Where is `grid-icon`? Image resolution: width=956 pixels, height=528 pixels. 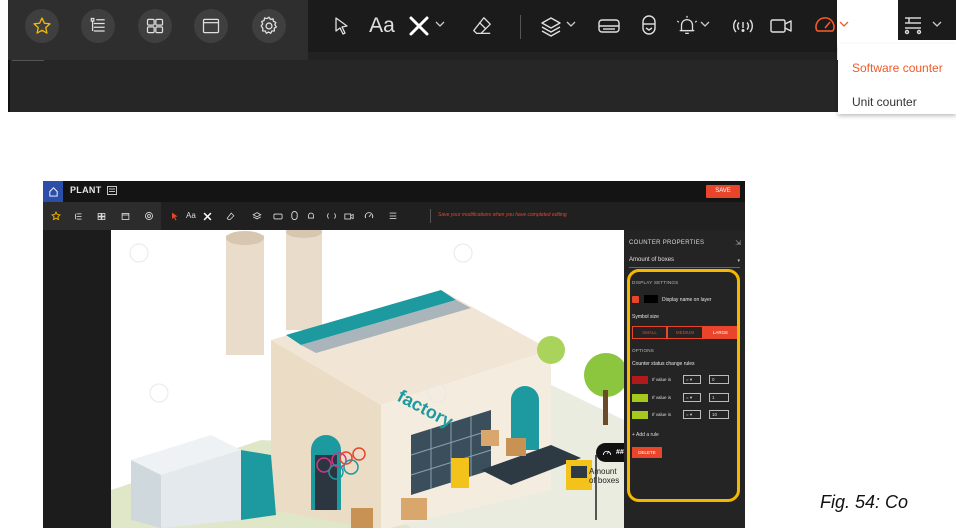
grid-icon is located at coordinates (155, 26).